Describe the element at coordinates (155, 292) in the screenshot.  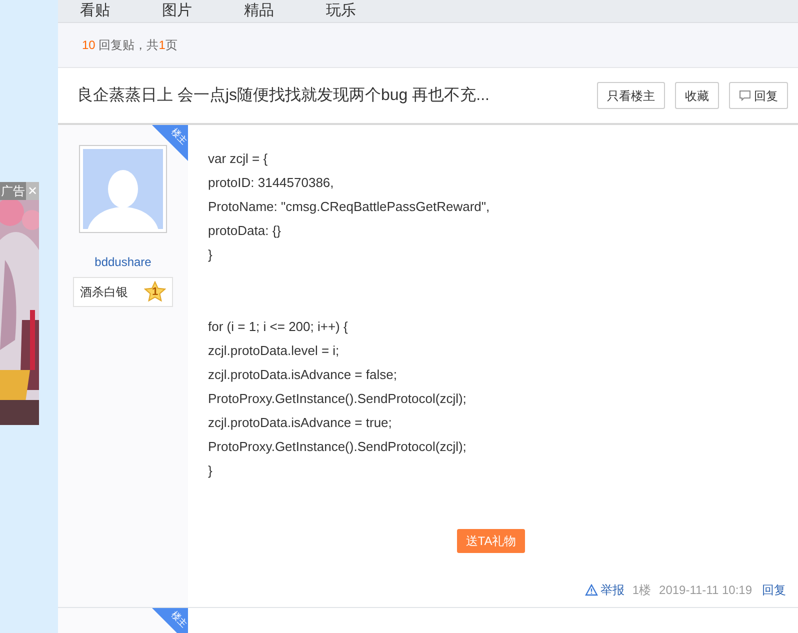
I see `level-star: 1` at that location.